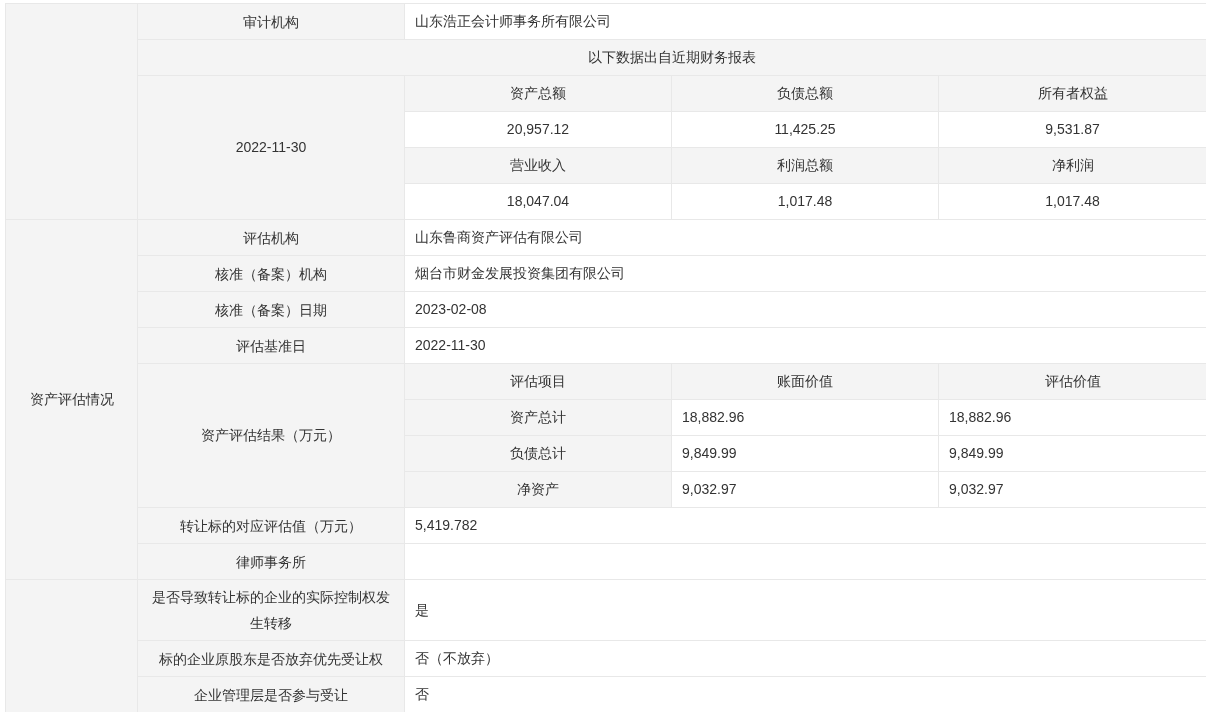 This screenshot has width=1206, height=712. What do you see at coordinates (271, 21) in the screenshot?
I see `field-label: 审计机构` at bounding box center [271, 21].